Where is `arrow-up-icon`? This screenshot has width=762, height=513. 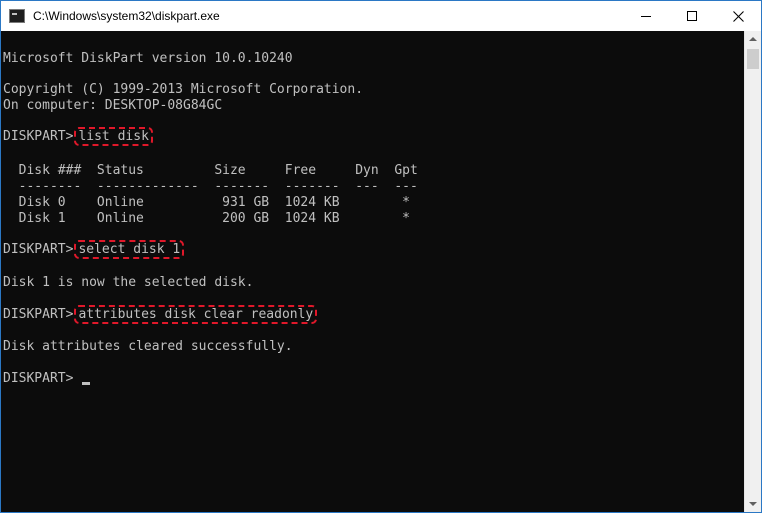 arrow-up-icon is located at coordinates (753, 39).